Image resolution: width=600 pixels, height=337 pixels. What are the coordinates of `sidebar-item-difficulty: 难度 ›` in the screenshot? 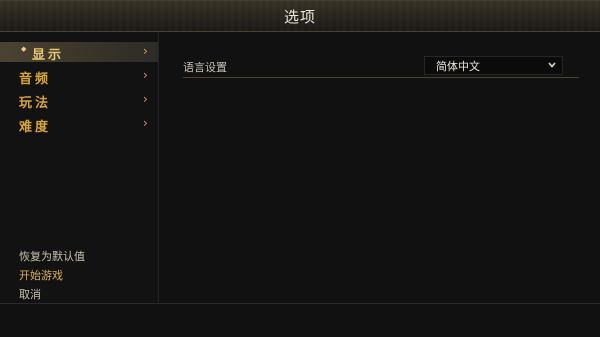 It's located at (79, 124).